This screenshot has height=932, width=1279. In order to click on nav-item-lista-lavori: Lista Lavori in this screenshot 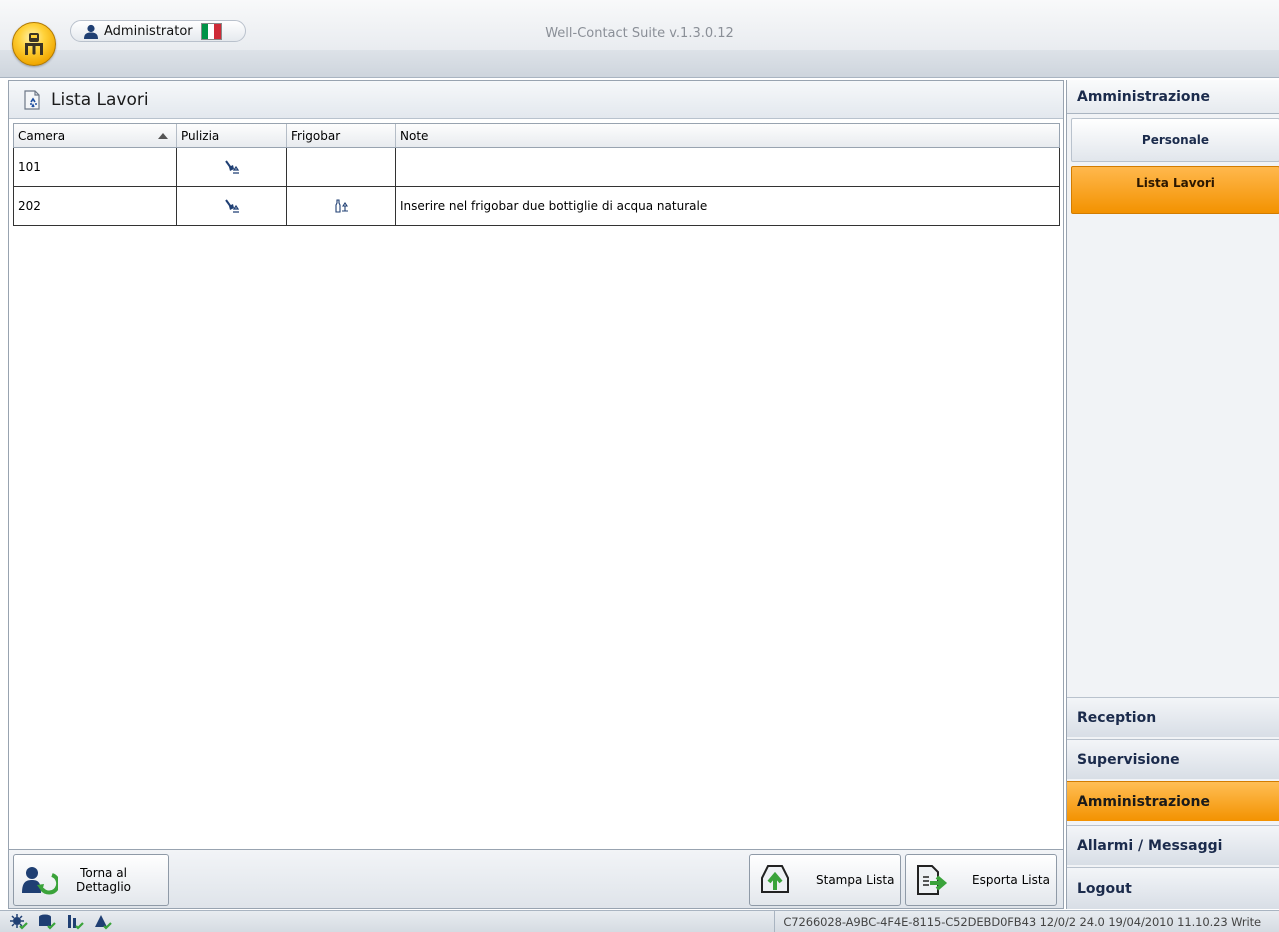, I will do `click(1175, 190)`.